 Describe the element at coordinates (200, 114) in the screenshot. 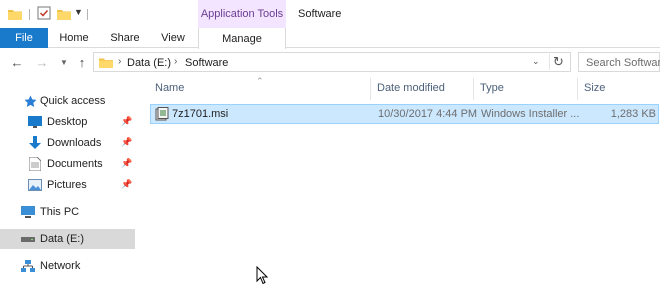

I see `file-name: 7z1701.msi` at that location.